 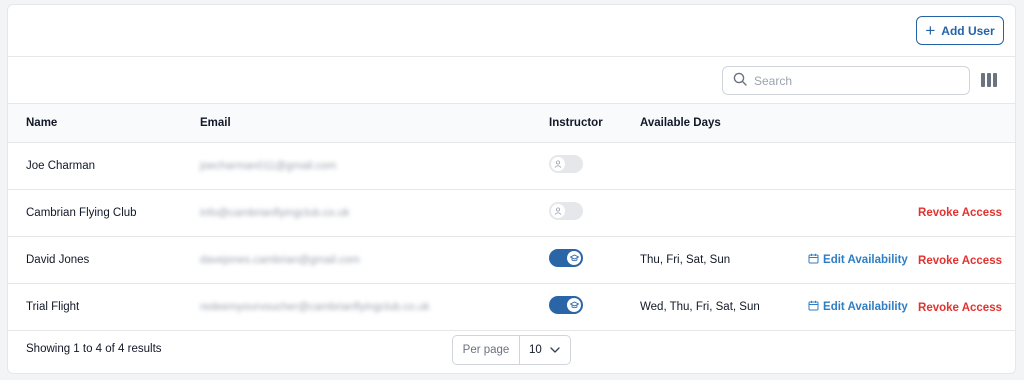 What do you see at coordinates (700, 306) in the screenshot?
I see `available-days: Wed, Thu, Fri, Sat, Sun` at bounding box center [700, 306].